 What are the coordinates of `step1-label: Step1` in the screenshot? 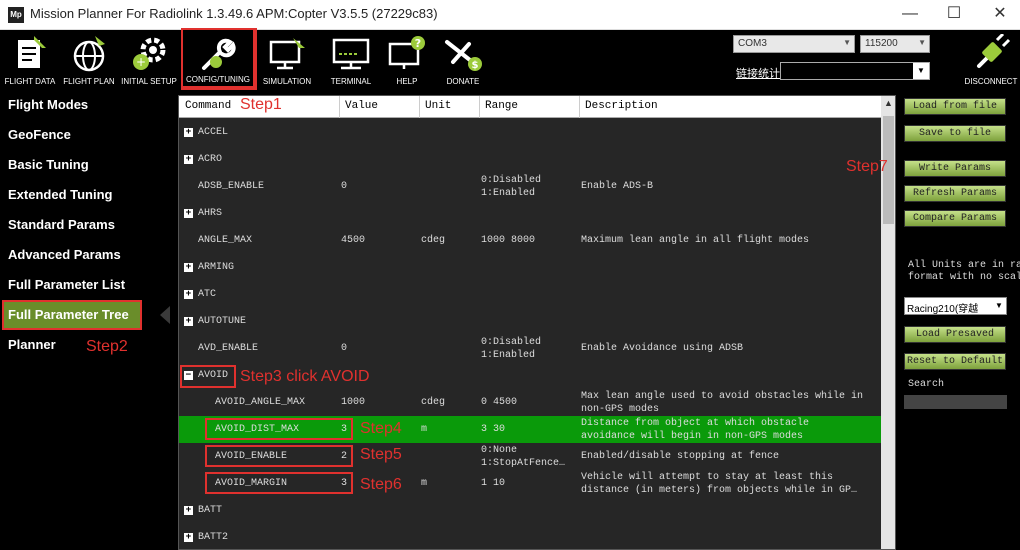 It's located at (261, 104).